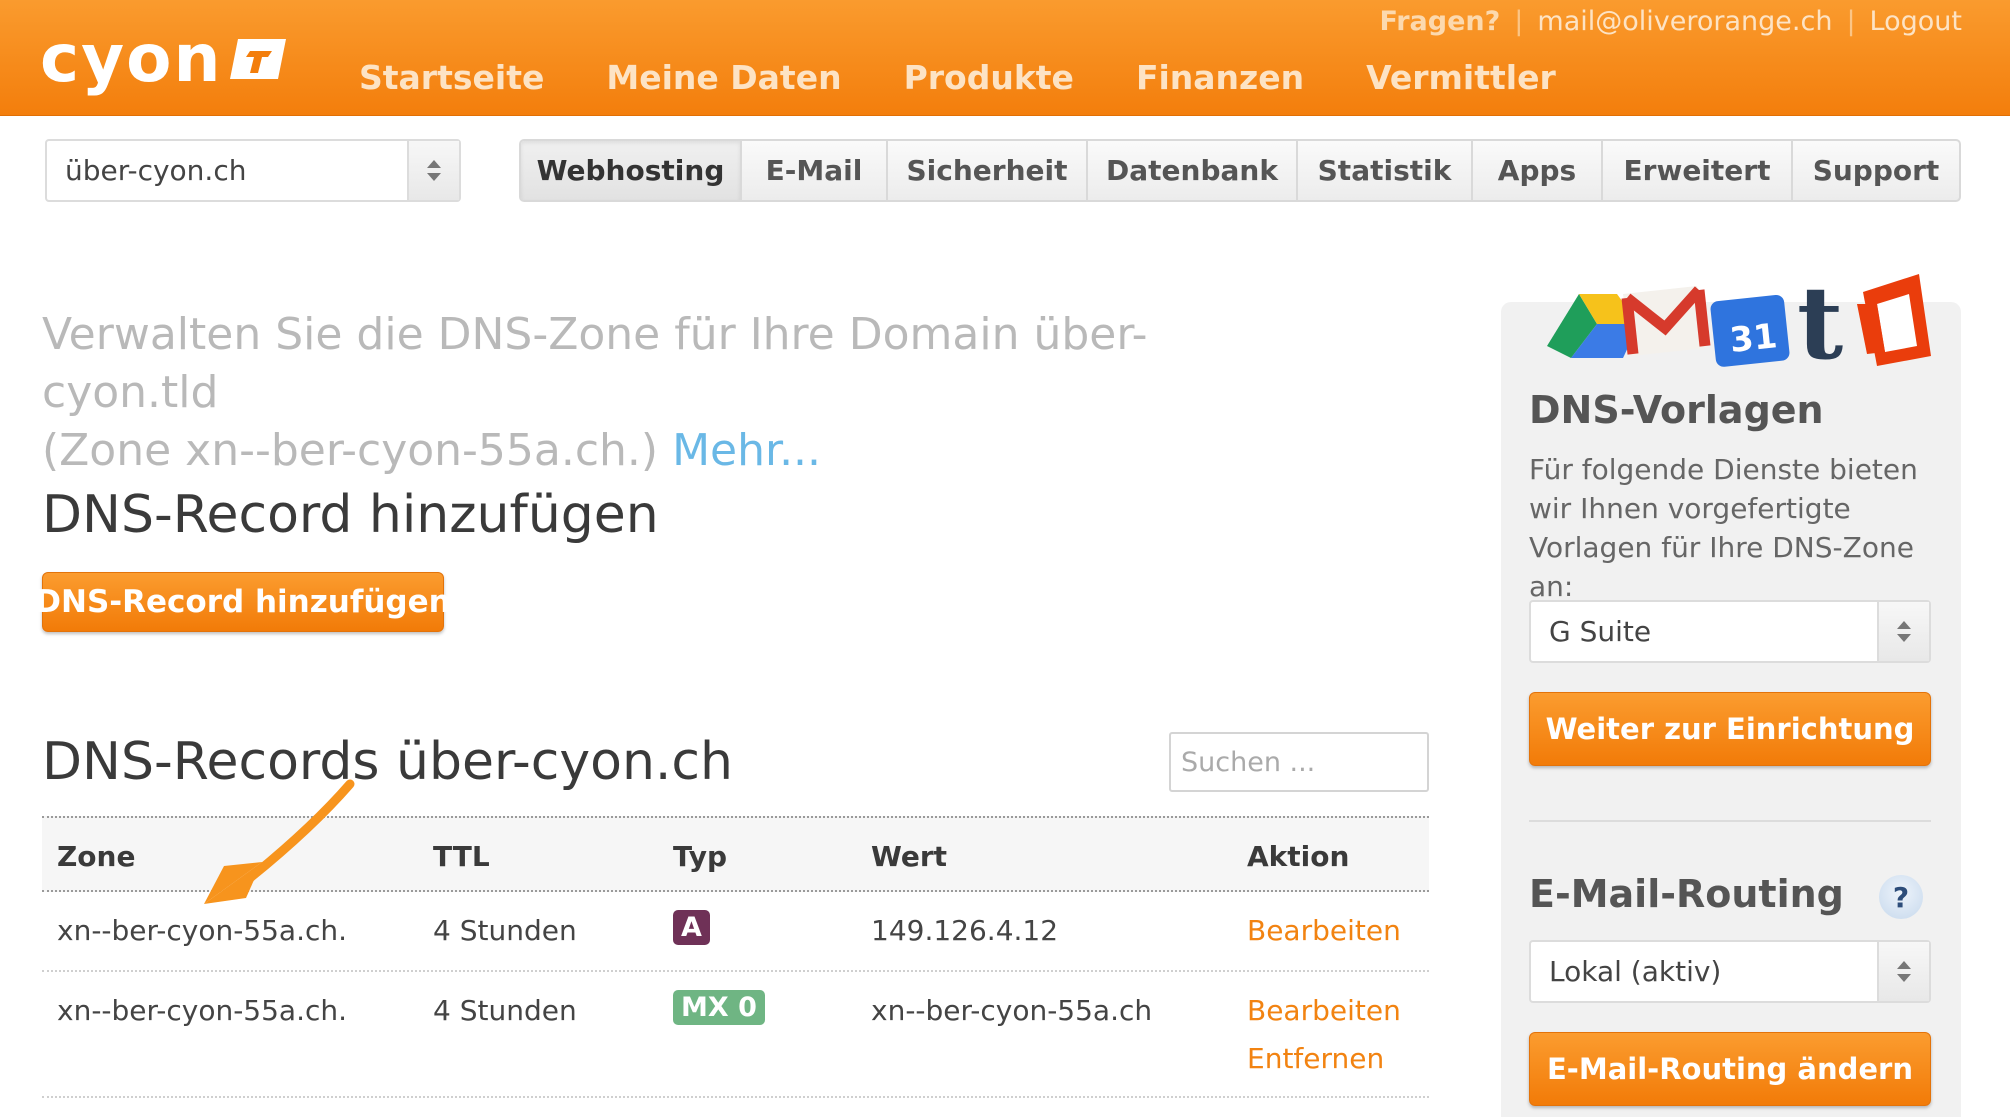 This screenshot has width=2010, height=1117. What do you see at coordinates (1901, 897) in the screenshot?
I see `help-icon: ?` at bounding box center [1901, 897].